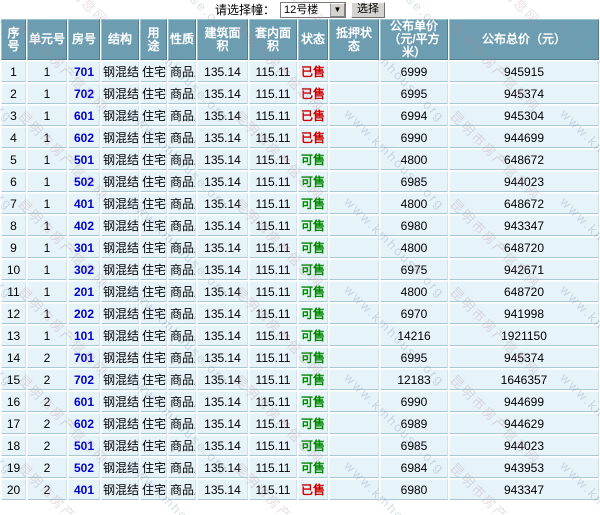 The height and width of the screenshot is (515, 600). What do you see at coordinates (300, 445) in the screenshot?
I see `table-row: 182 501 钢混结构住宅商品房135.14115.11可售 6985944023` at bounding box center [300, 445].